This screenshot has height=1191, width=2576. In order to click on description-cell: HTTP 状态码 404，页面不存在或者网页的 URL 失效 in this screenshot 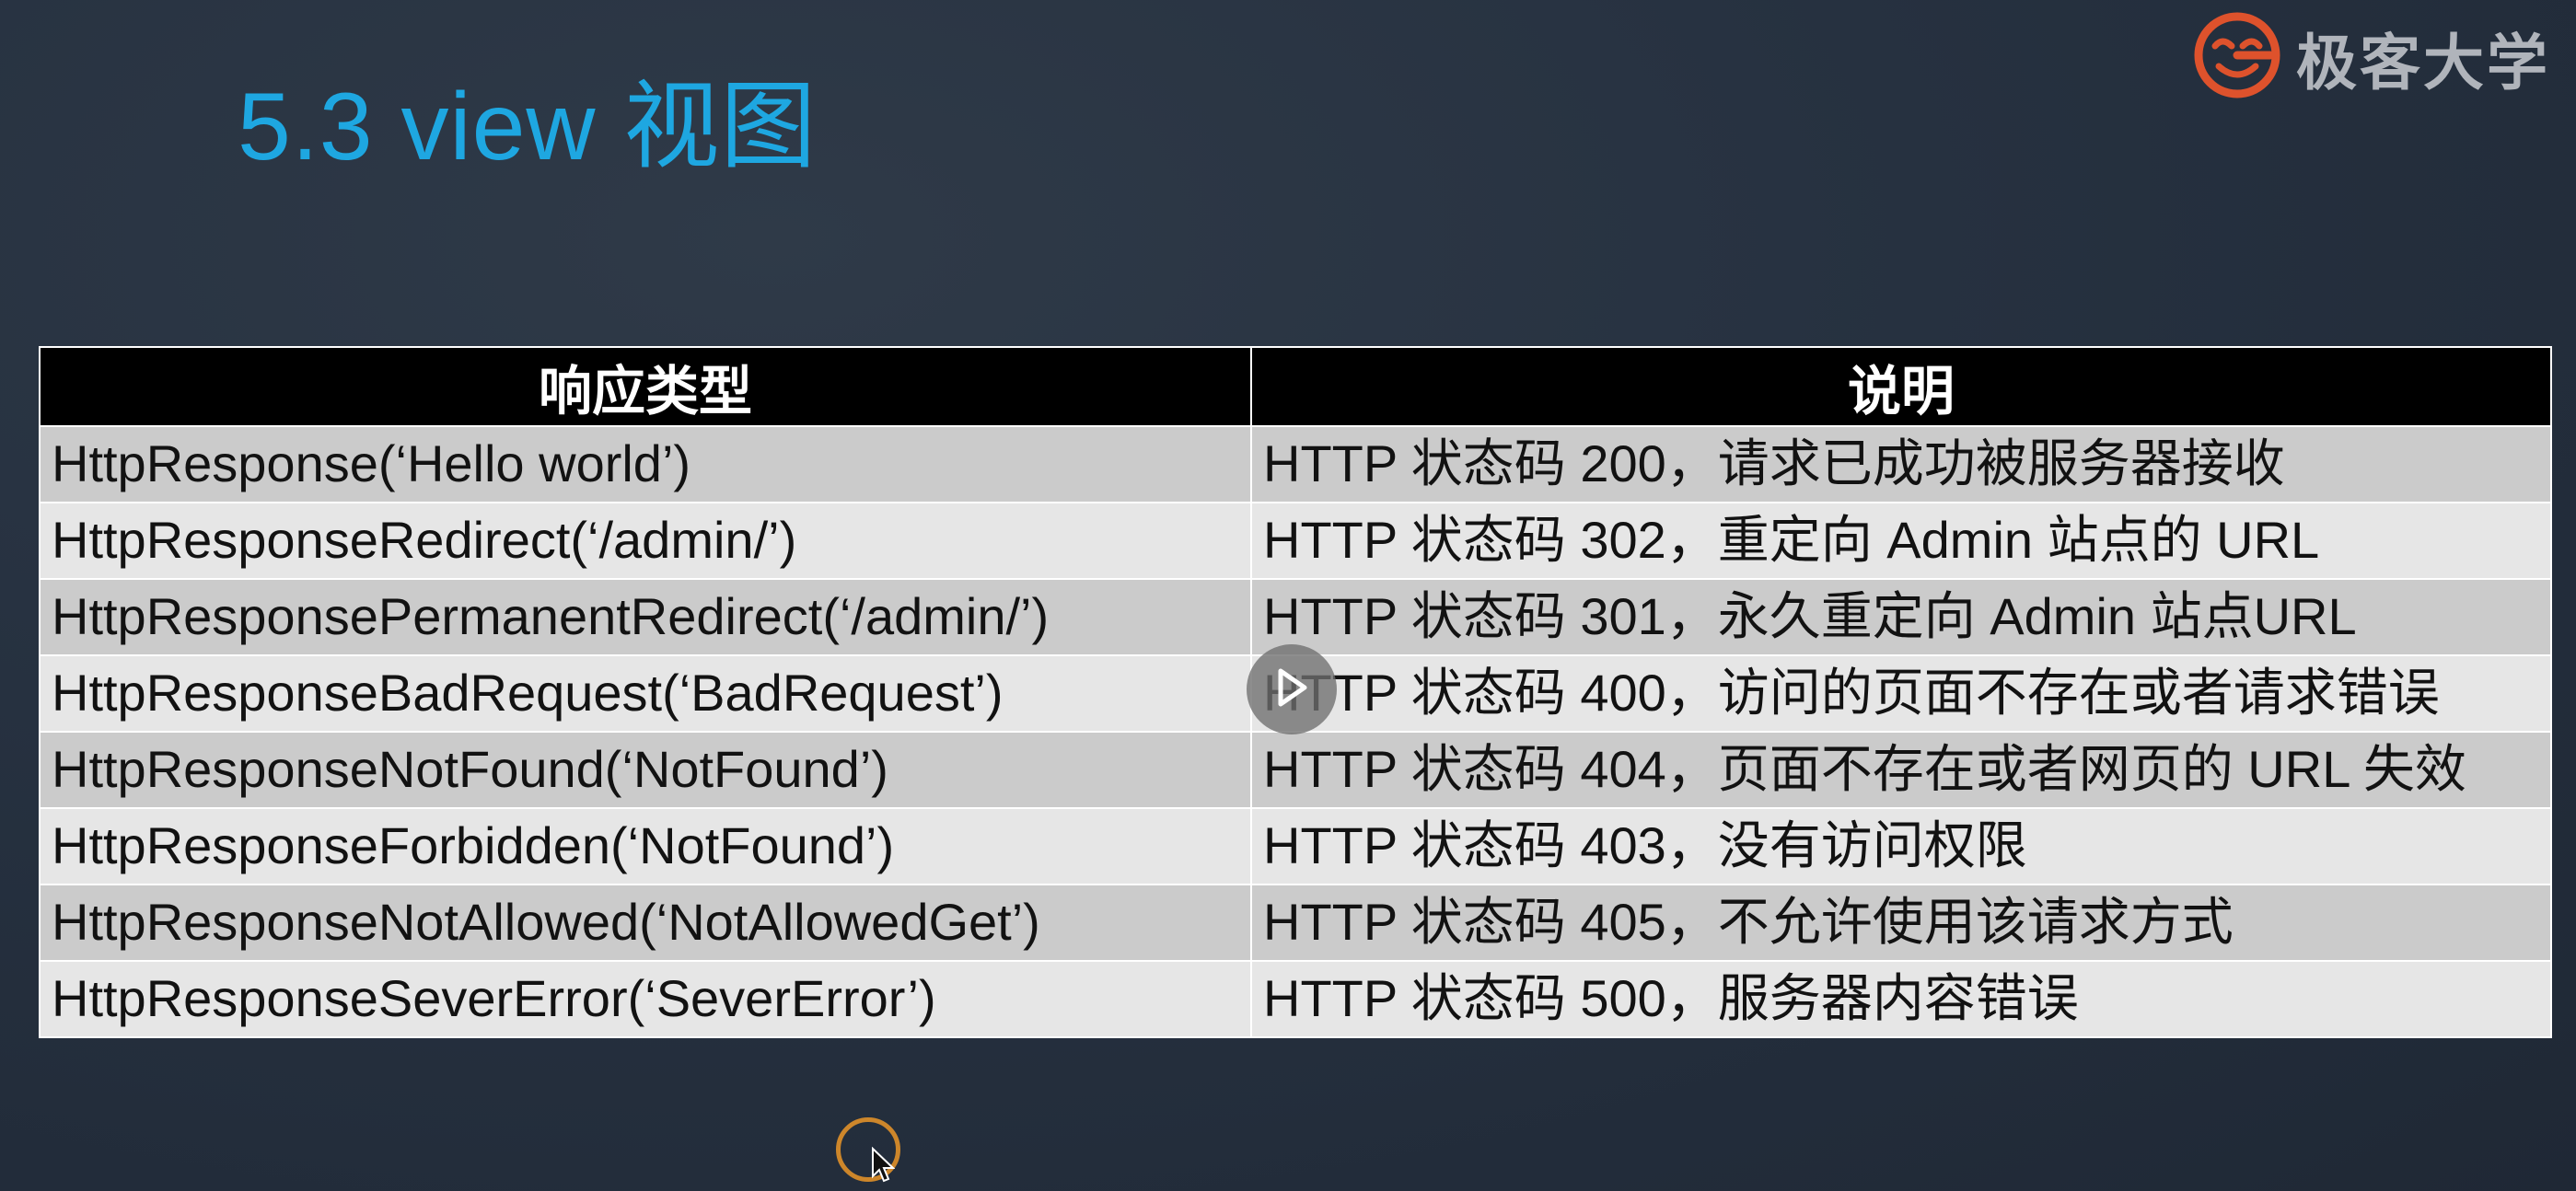, I will do `click(1901, 770)`.